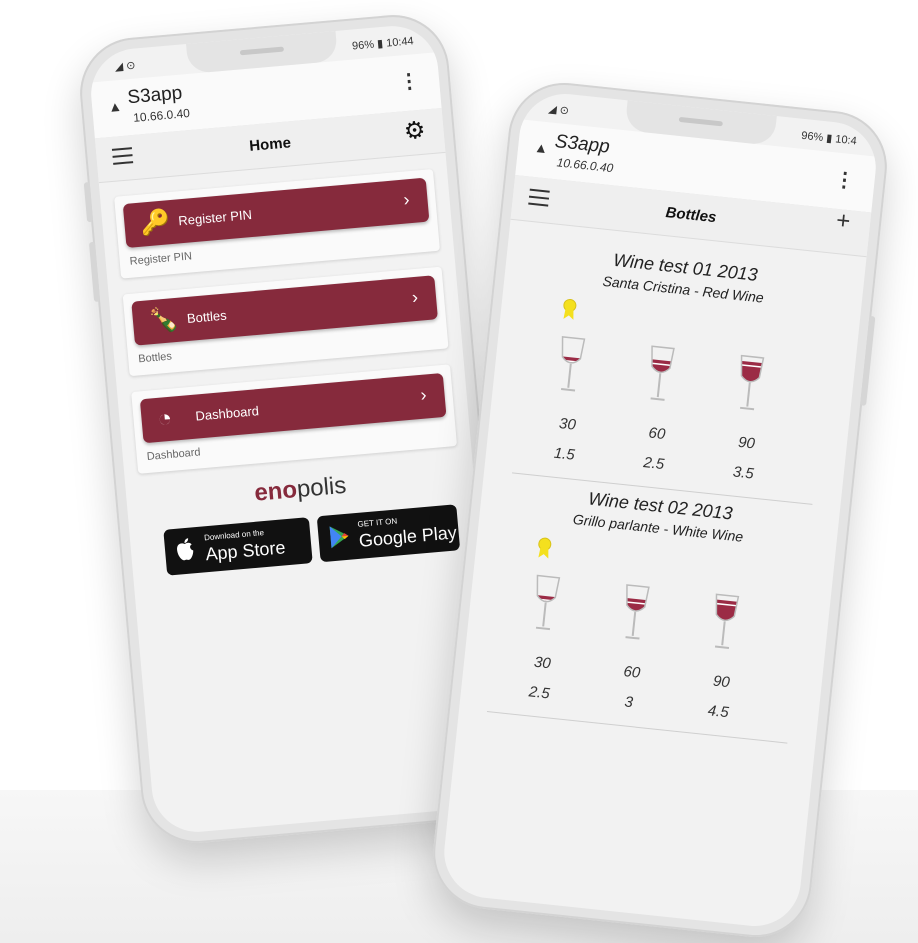  Describe the element at coordinates (340, 539) in the screenshot. I see `play-store-icon` at that location.